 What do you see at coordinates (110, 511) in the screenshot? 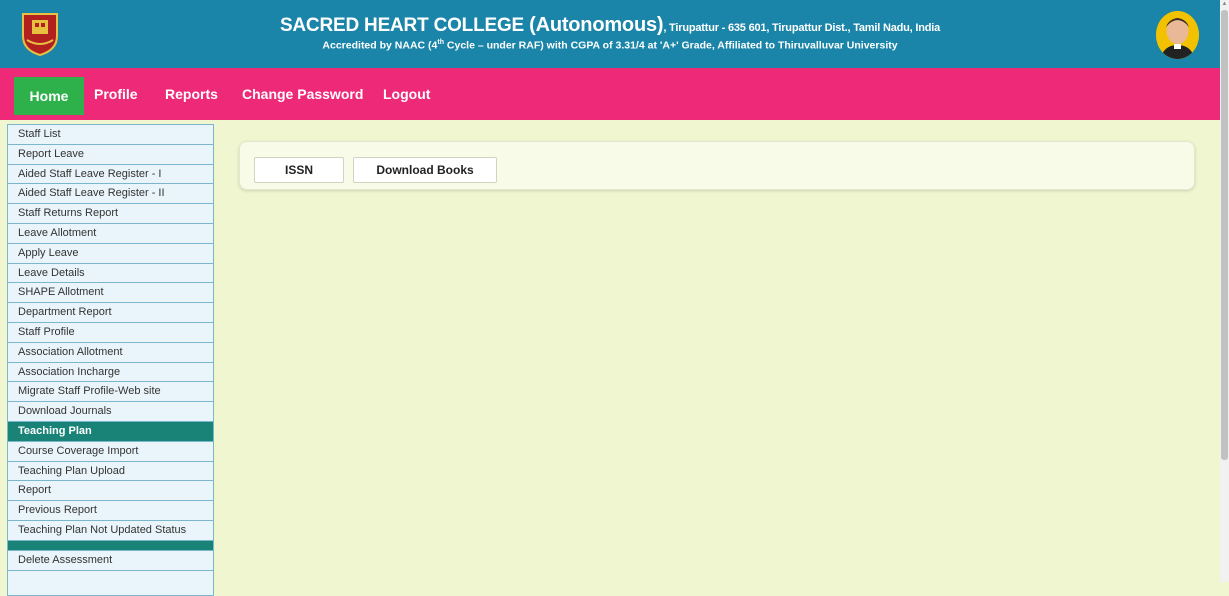
I see `sidebar-item-previous-report: Previous Report` at bounding box center [110, 511].